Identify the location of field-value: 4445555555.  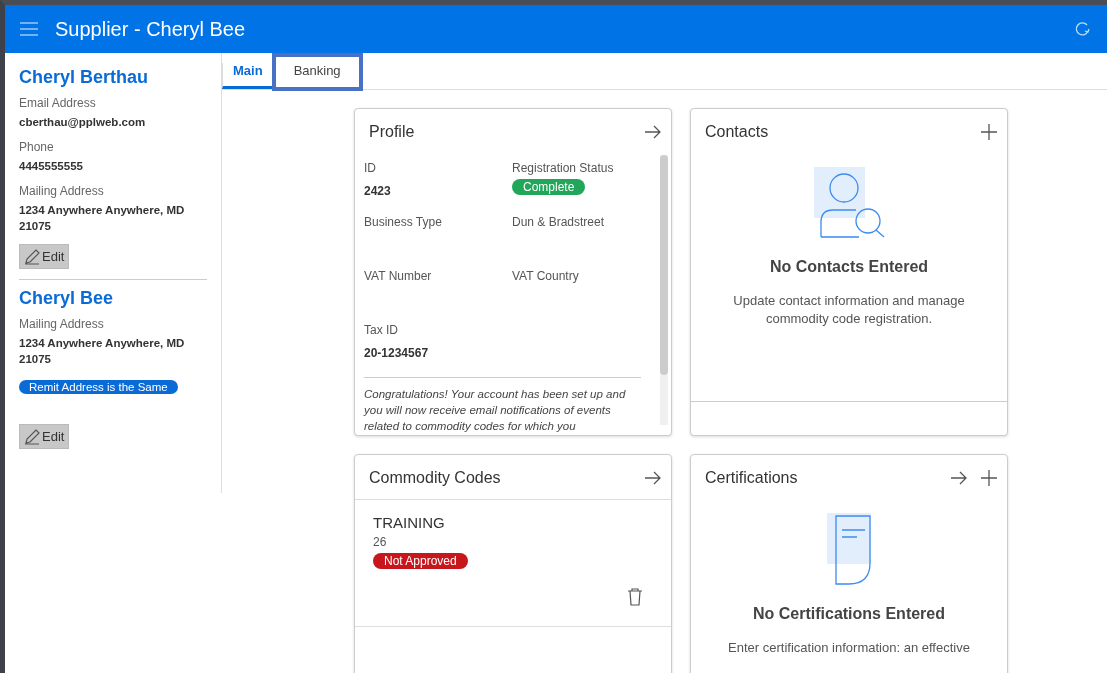
(51, 166).